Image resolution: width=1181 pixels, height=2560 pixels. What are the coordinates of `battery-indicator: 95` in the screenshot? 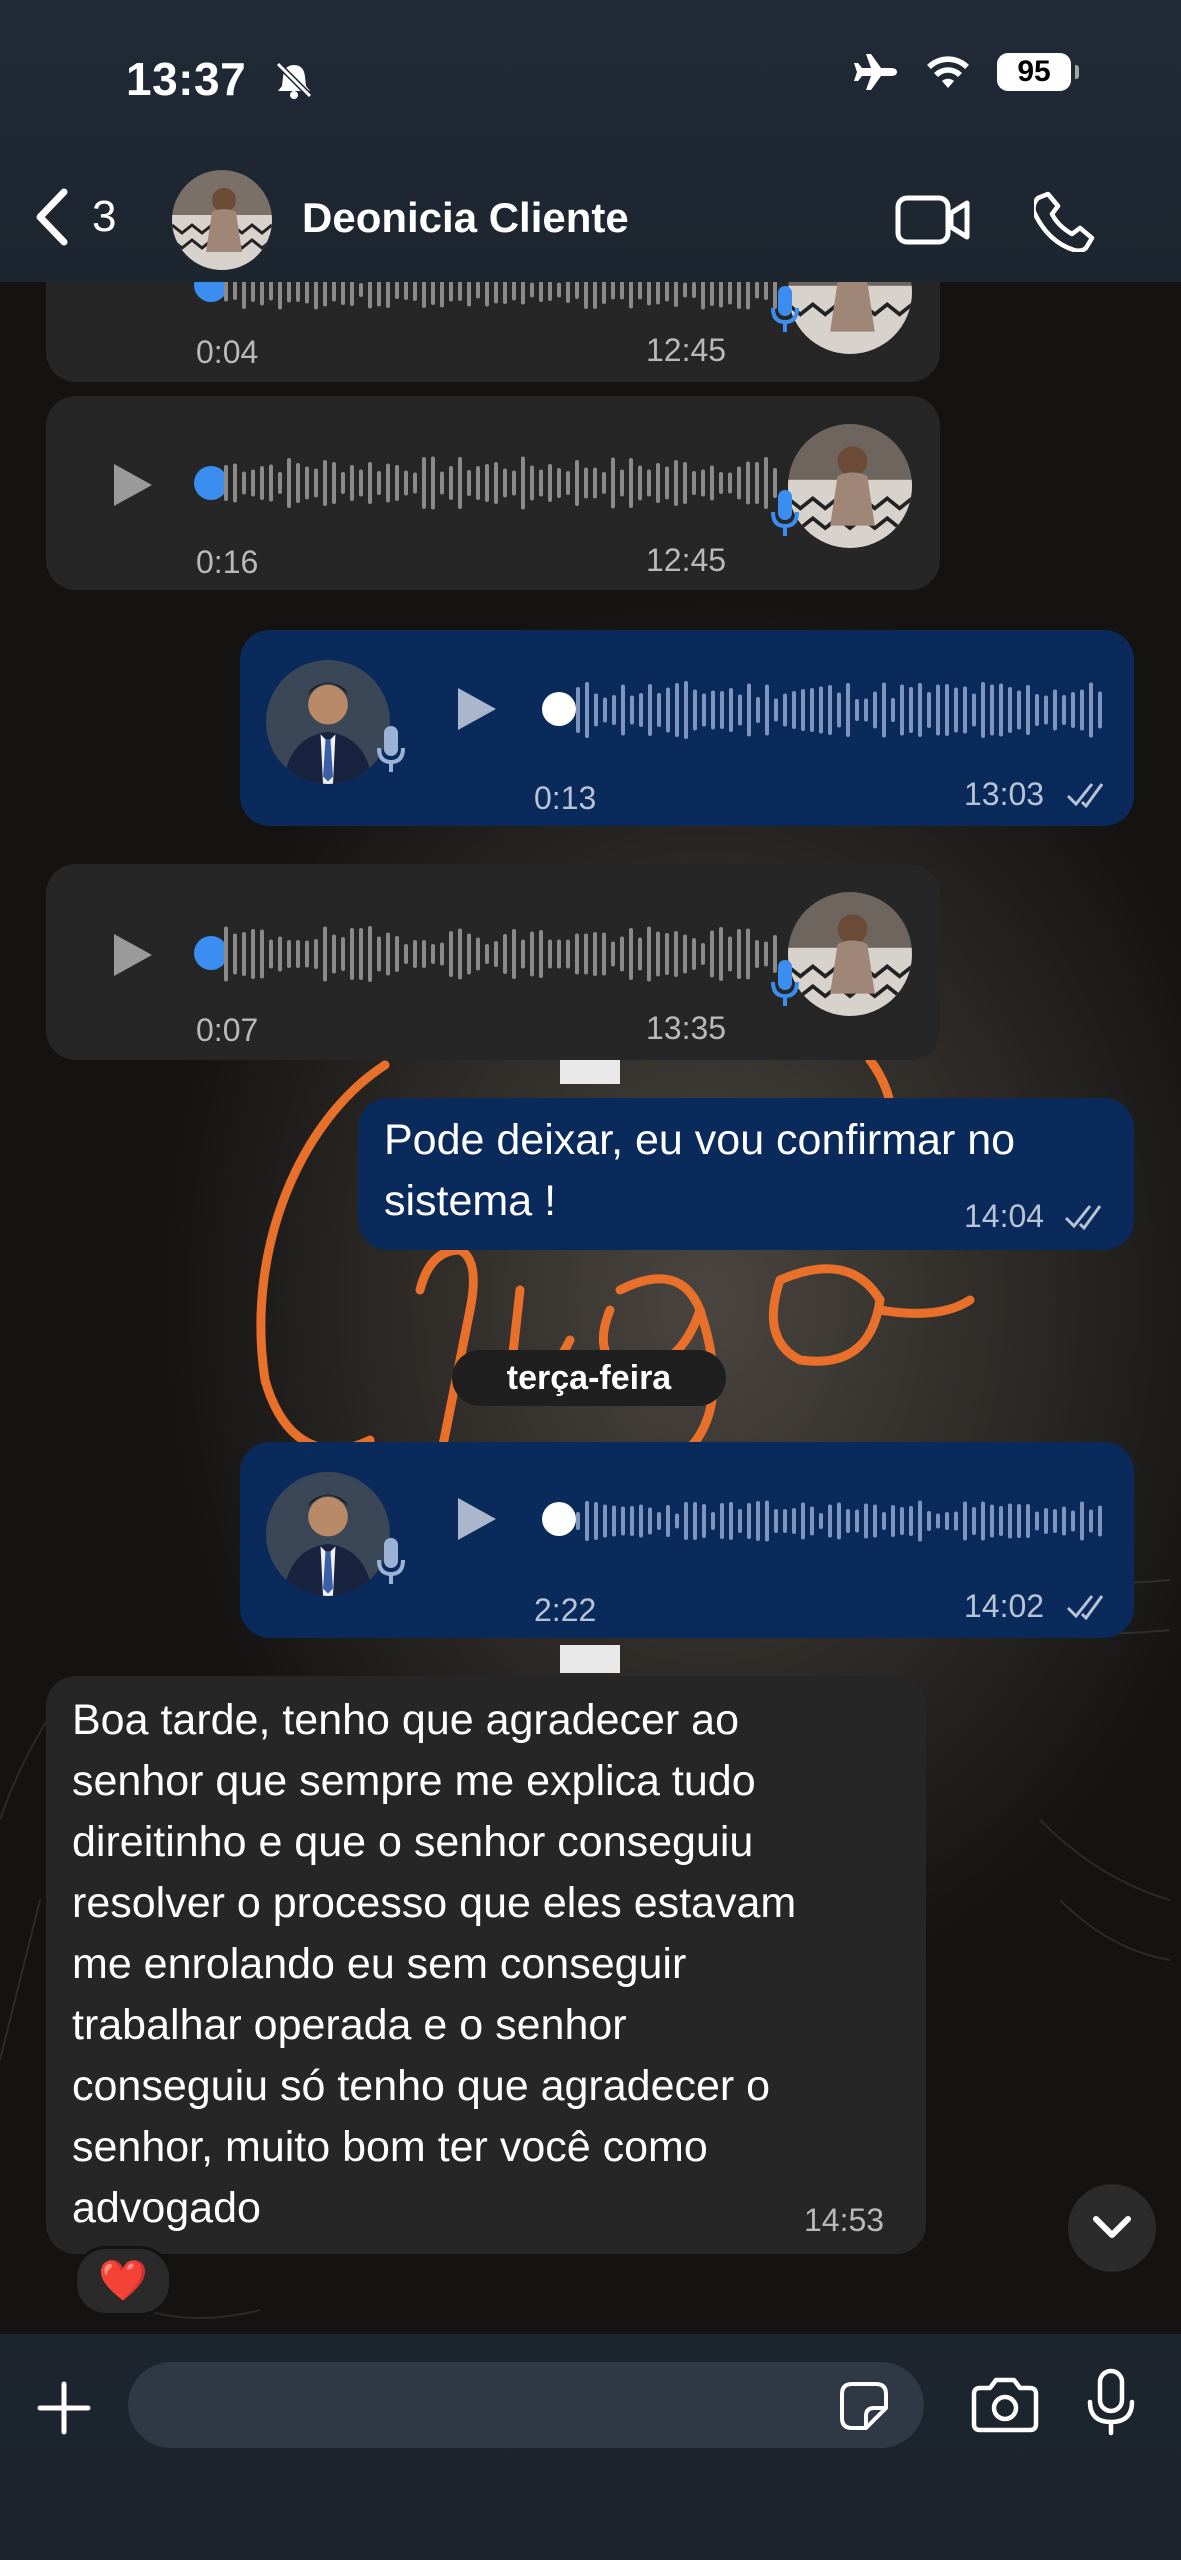 It's located at (1038, 72).